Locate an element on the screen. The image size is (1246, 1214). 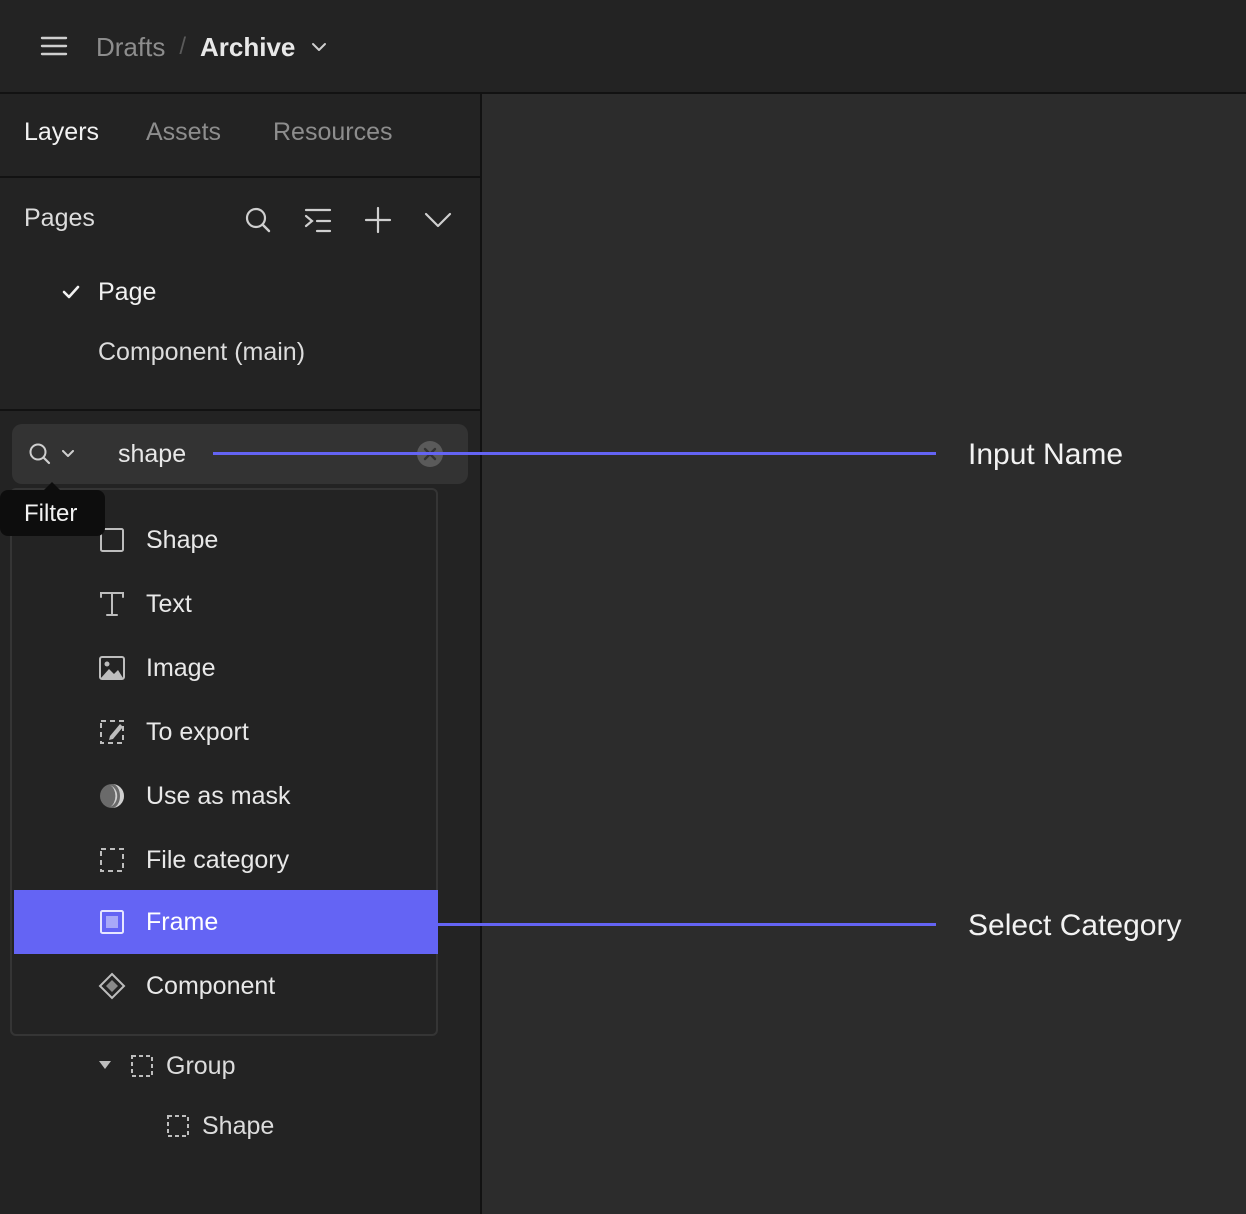
filter-item-label: Text is located at coordinates (169, 604).